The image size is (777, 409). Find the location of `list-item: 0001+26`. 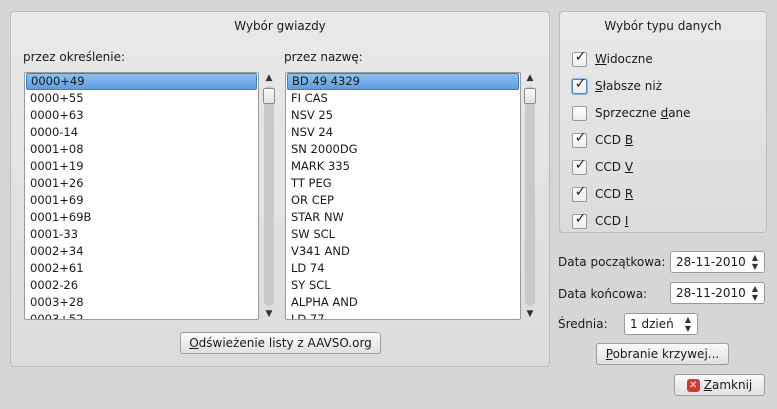

list-item: 0001+26 is located at coordinates (141, 183).